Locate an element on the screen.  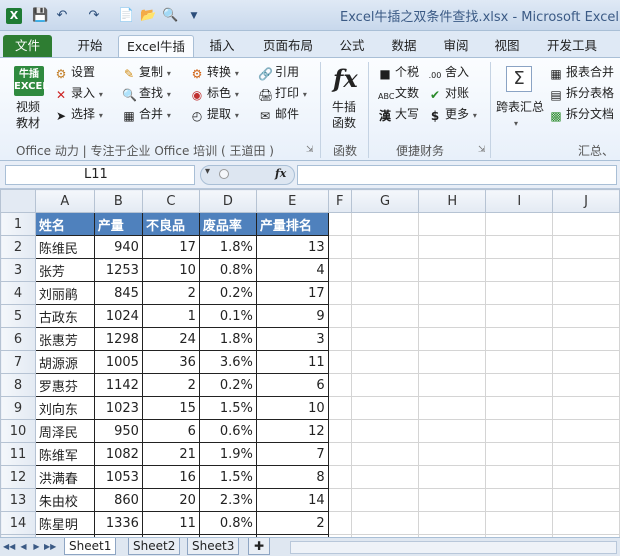
row-header-3: 3 is located at coordinates (18, 270).